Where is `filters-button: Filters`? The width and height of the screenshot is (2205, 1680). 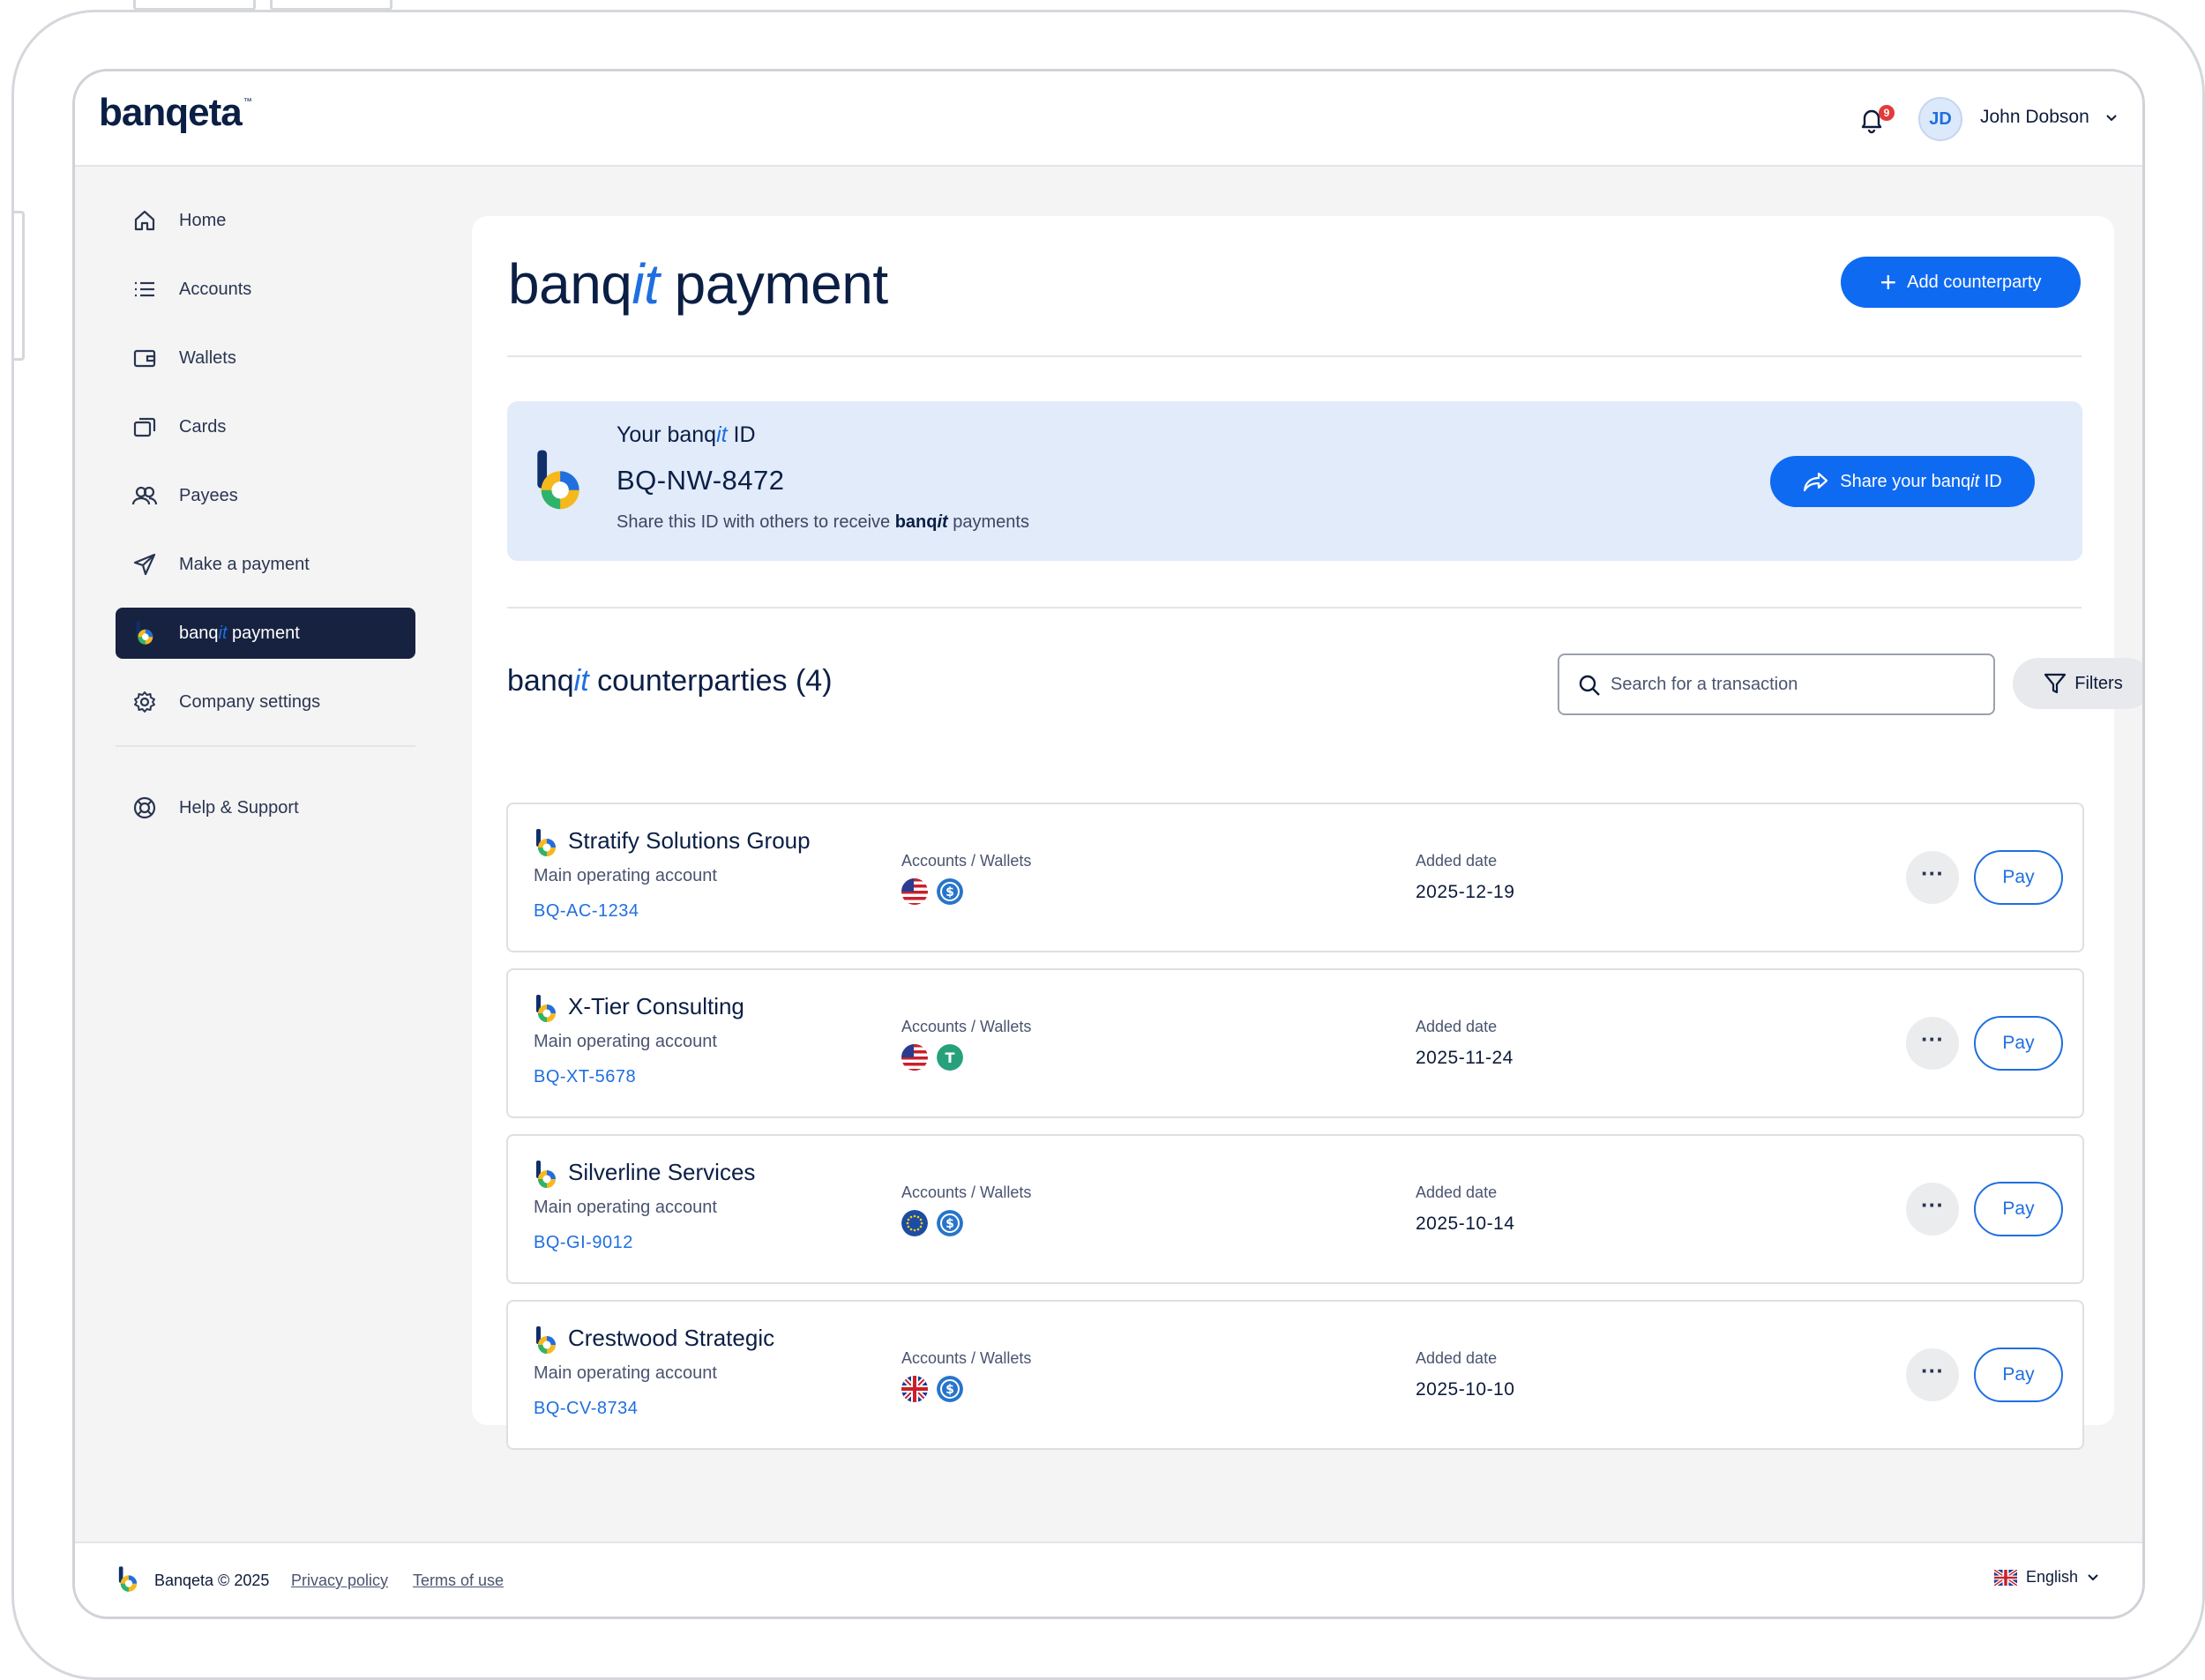
filters-button: Filters is located at coordinates (2077, 683).